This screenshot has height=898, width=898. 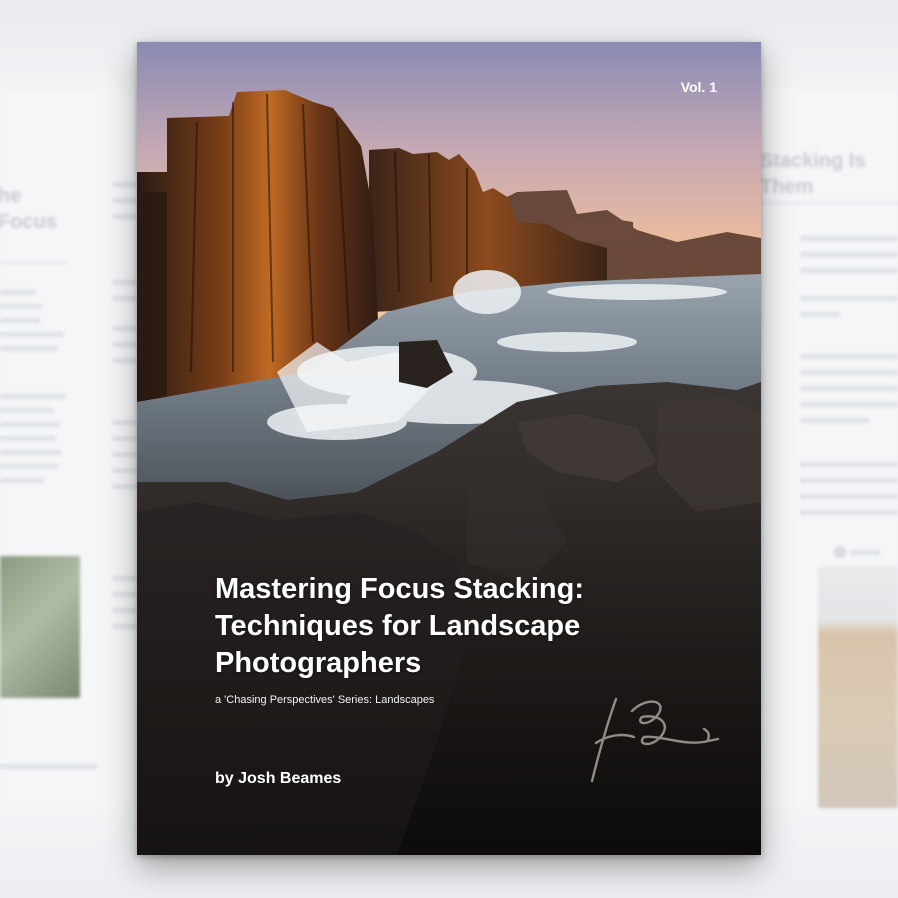 What do you see at coordinates (34, 263) in the screenshot?
I see `left-page-rule` at bounding box center [34, 263].